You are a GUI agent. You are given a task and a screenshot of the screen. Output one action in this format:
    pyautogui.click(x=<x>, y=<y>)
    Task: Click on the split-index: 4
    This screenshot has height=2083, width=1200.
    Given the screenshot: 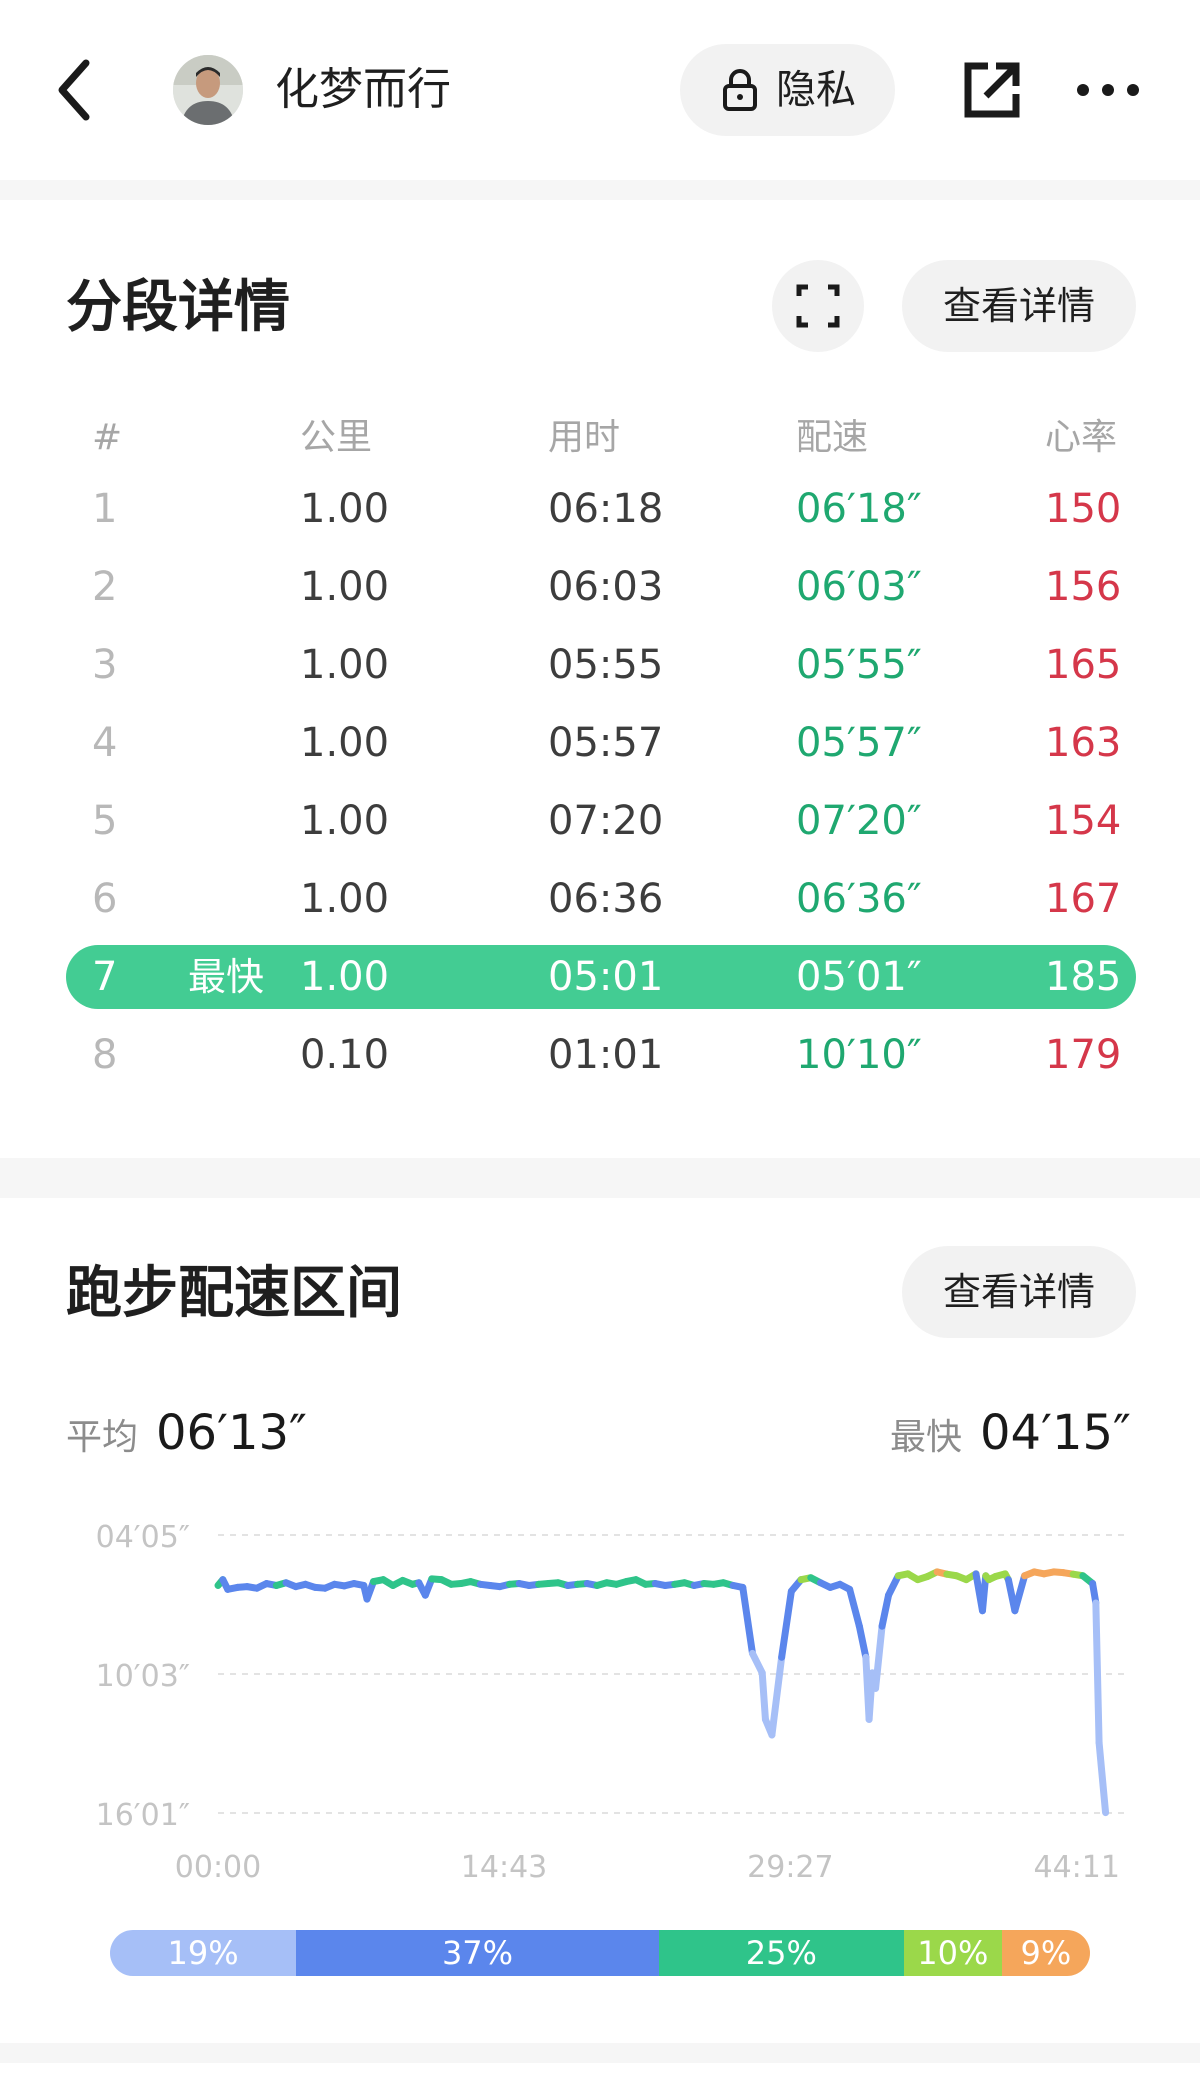 What is the action you would take?
    pyautogui.click(x=105, y=743)
    